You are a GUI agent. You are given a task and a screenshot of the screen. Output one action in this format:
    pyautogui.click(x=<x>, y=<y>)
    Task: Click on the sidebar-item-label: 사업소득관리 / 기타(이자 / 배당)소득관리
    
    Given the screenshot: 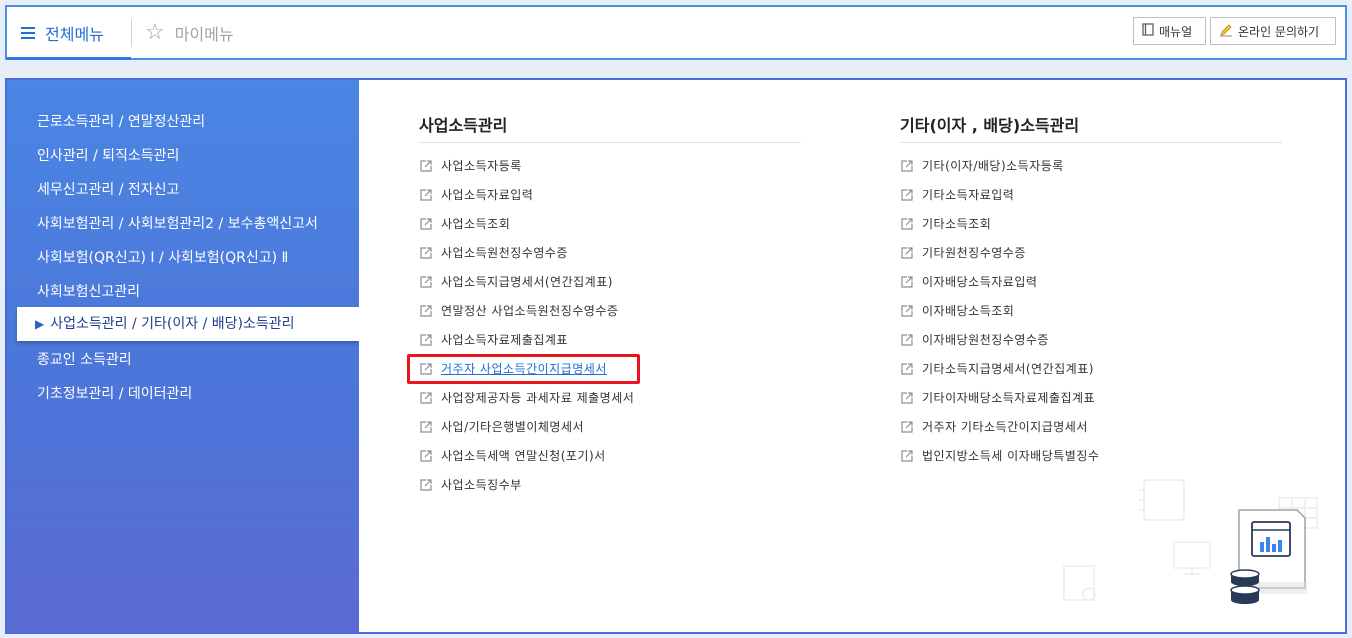 What is the action you would take?
    pyautogui.click(x=172, y=324)
    